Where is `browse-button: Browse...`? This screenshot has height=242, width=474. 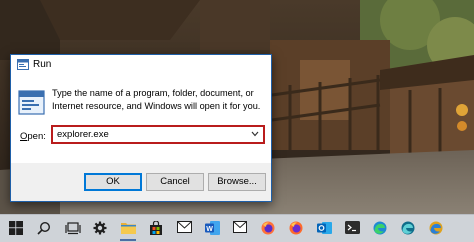 browse-button: Browse... is located at coordinates (237, 182).